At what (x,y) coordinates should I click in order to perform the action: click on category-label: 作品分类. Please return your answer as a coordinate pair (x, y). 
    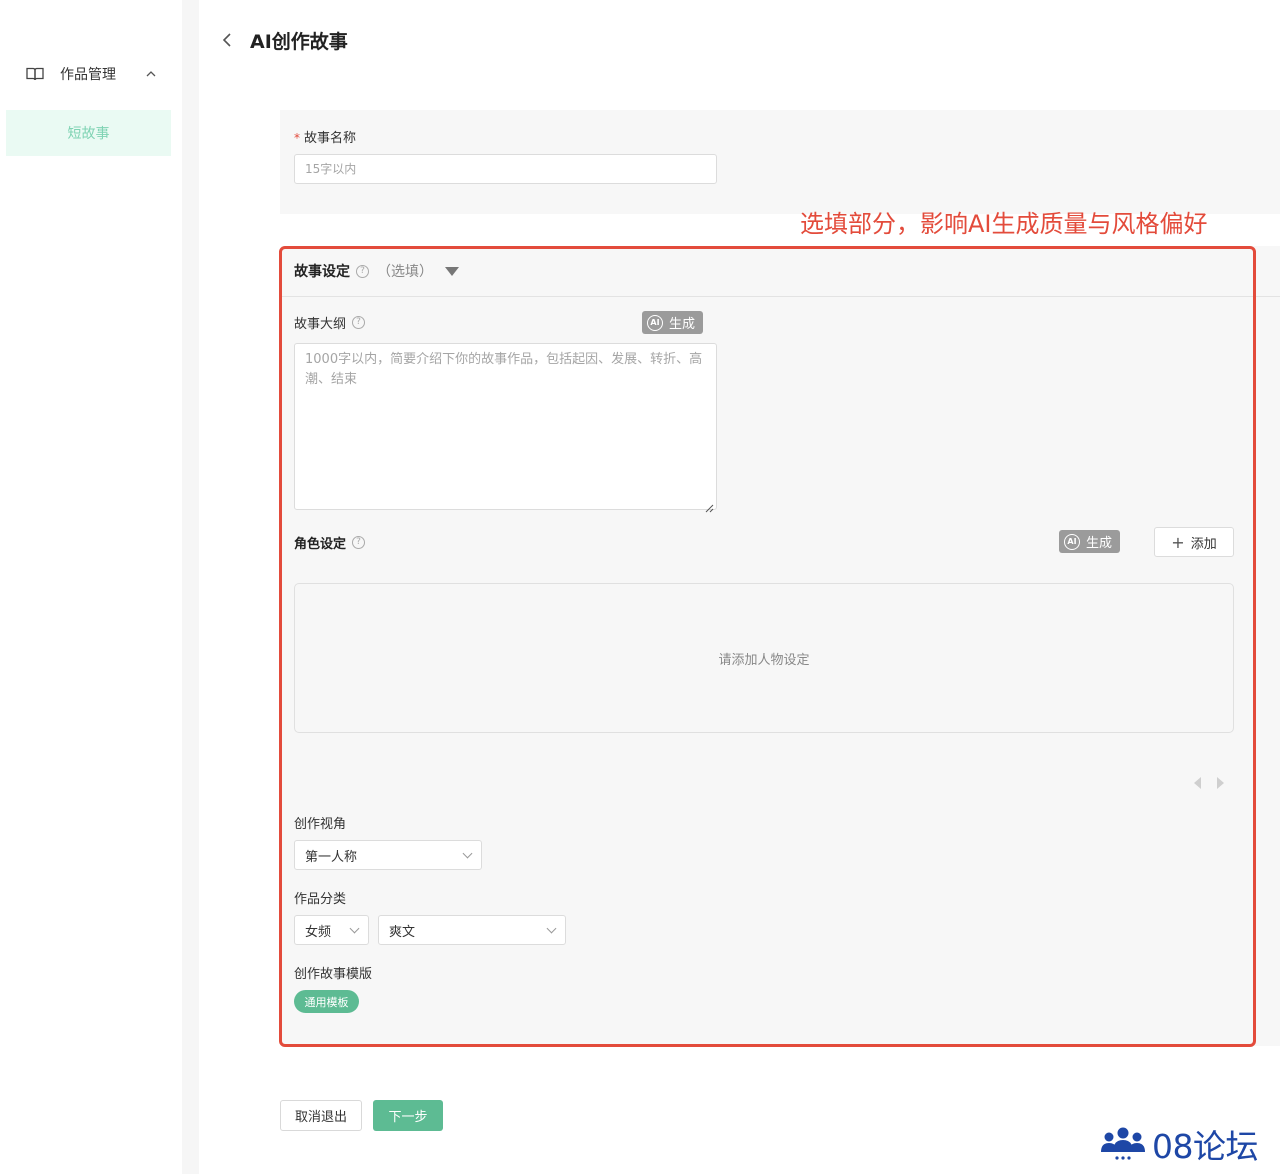
    Looking at the image, I should click on (320, 899).